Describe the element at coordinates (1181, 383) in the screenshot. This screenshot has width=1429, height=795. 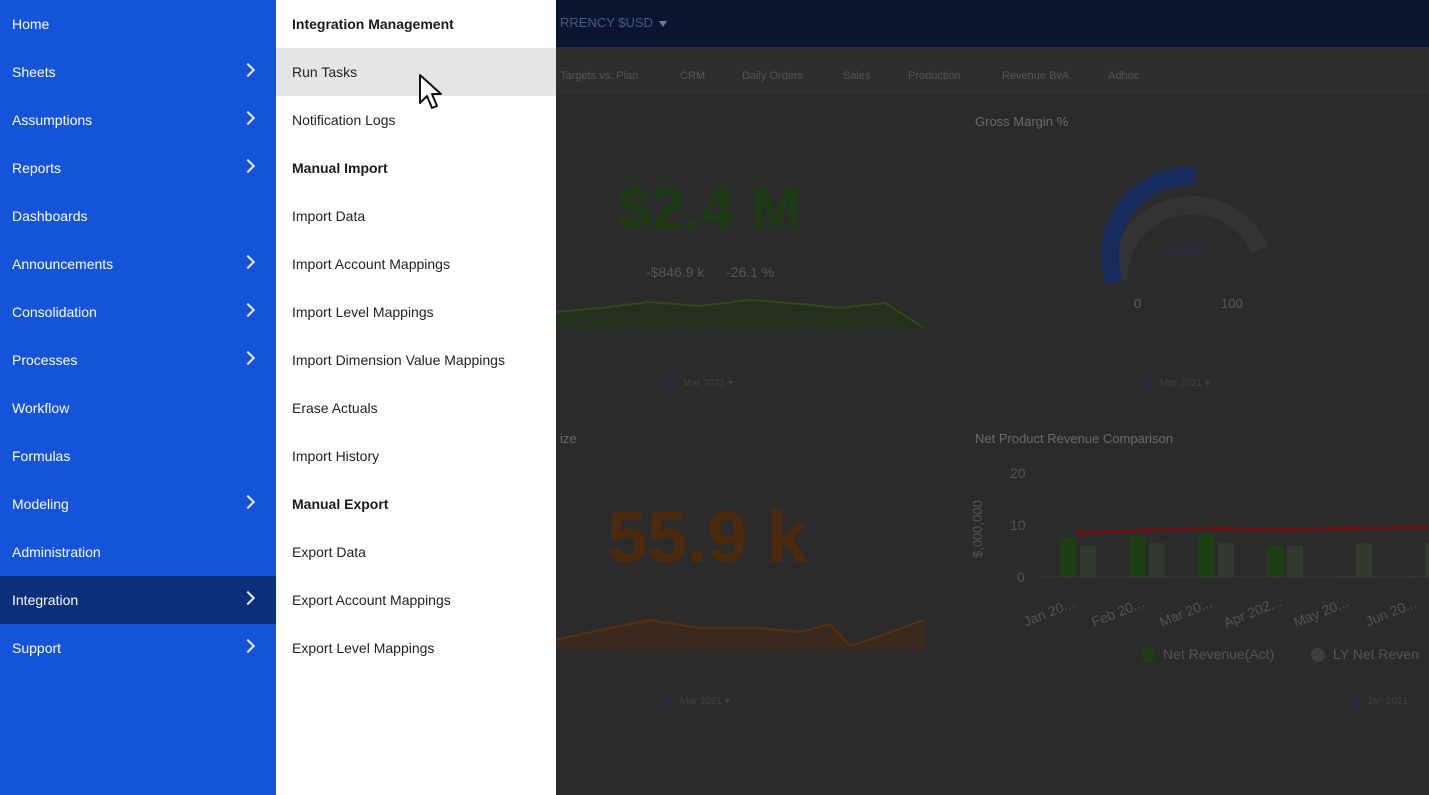
I see `gross-margin-filter-label: Mar 2021` at that location.